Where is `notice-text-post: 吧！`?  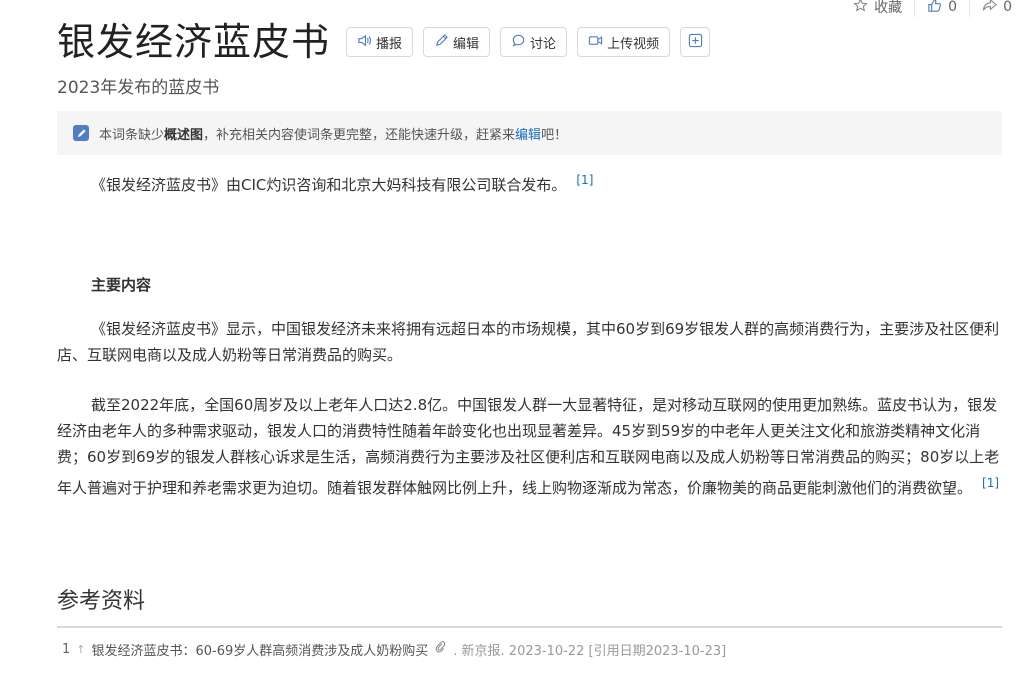 notice-text-post: 吧！ is located at coordinates (554, 135).